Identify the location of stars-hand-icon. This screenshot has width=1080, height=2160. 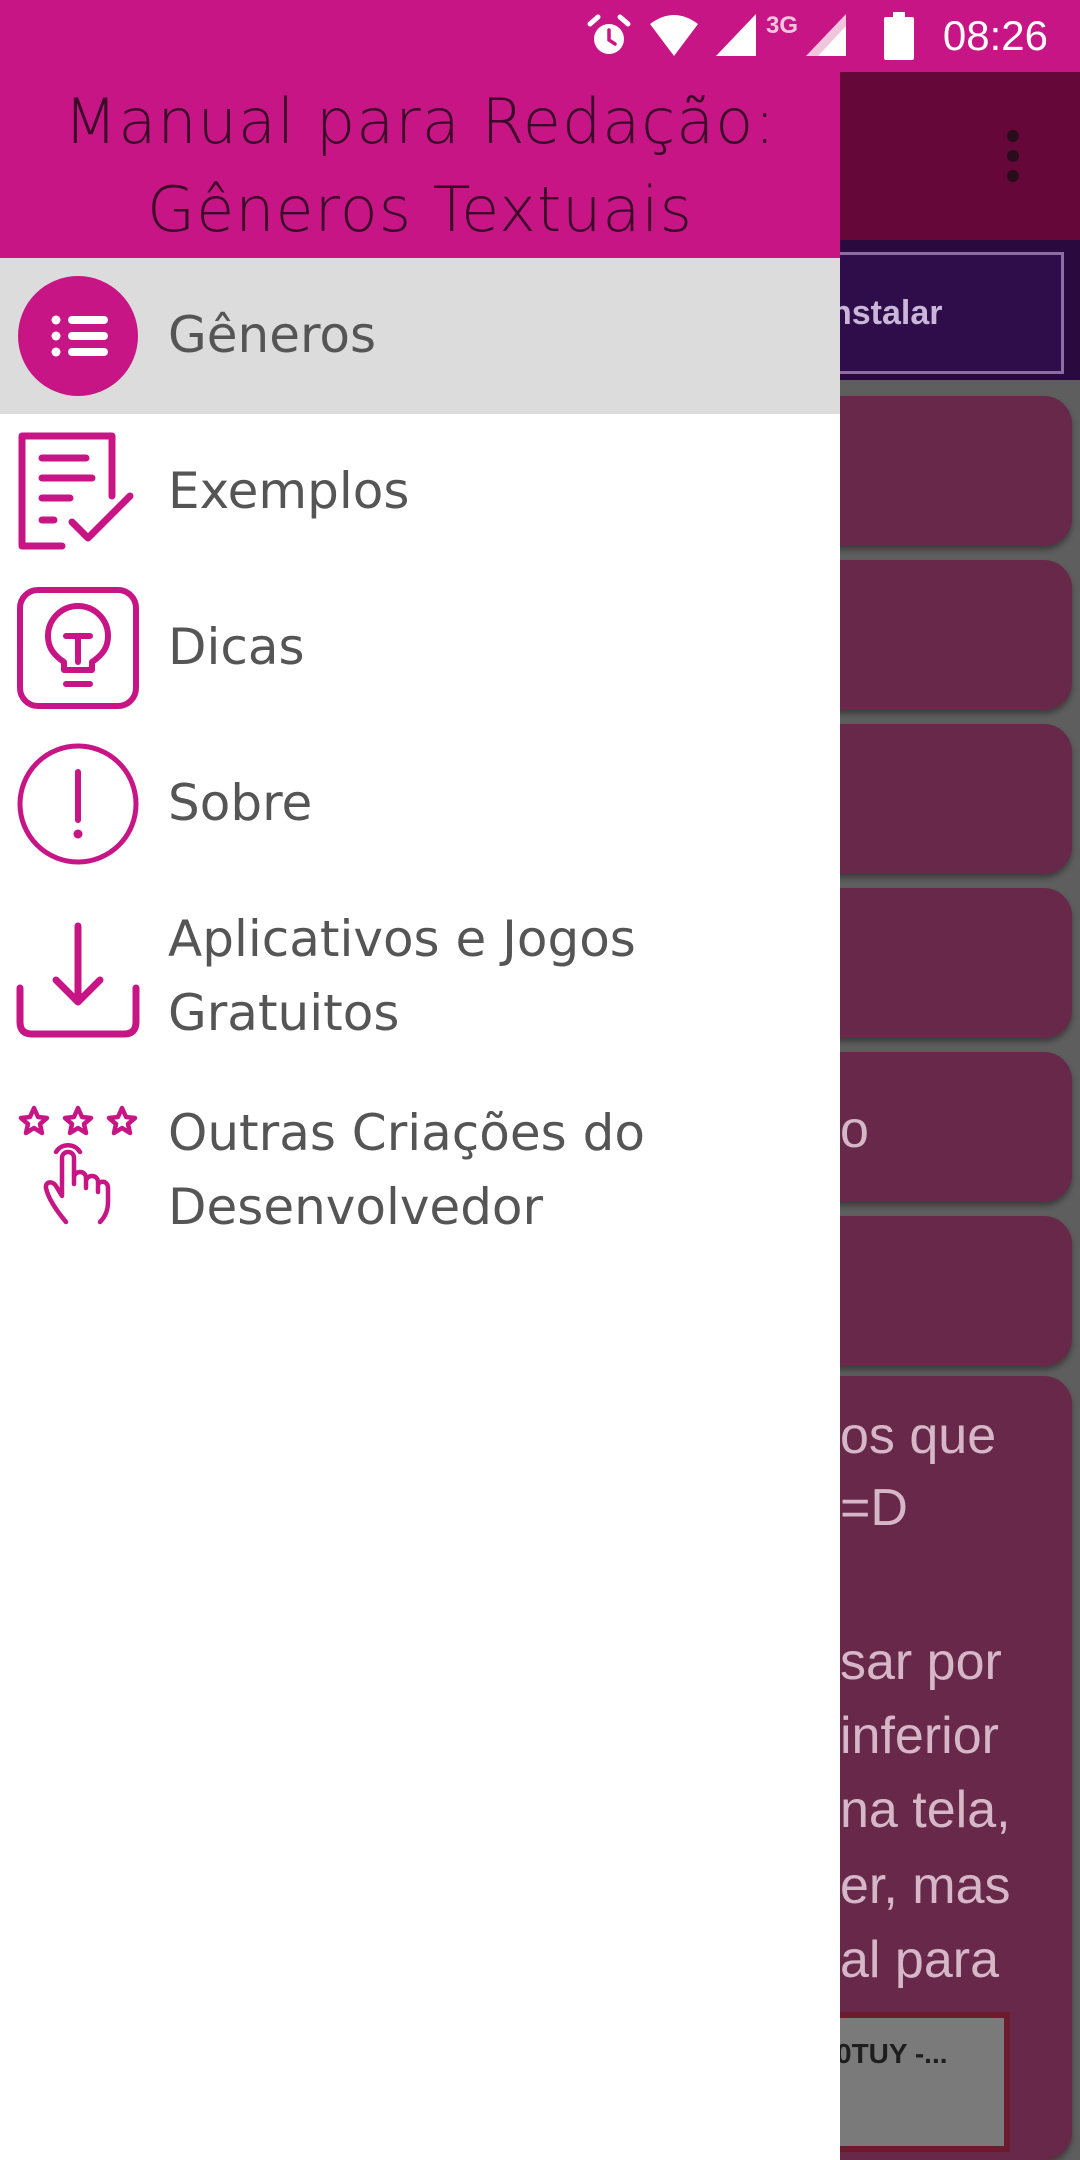
(78, 1165).